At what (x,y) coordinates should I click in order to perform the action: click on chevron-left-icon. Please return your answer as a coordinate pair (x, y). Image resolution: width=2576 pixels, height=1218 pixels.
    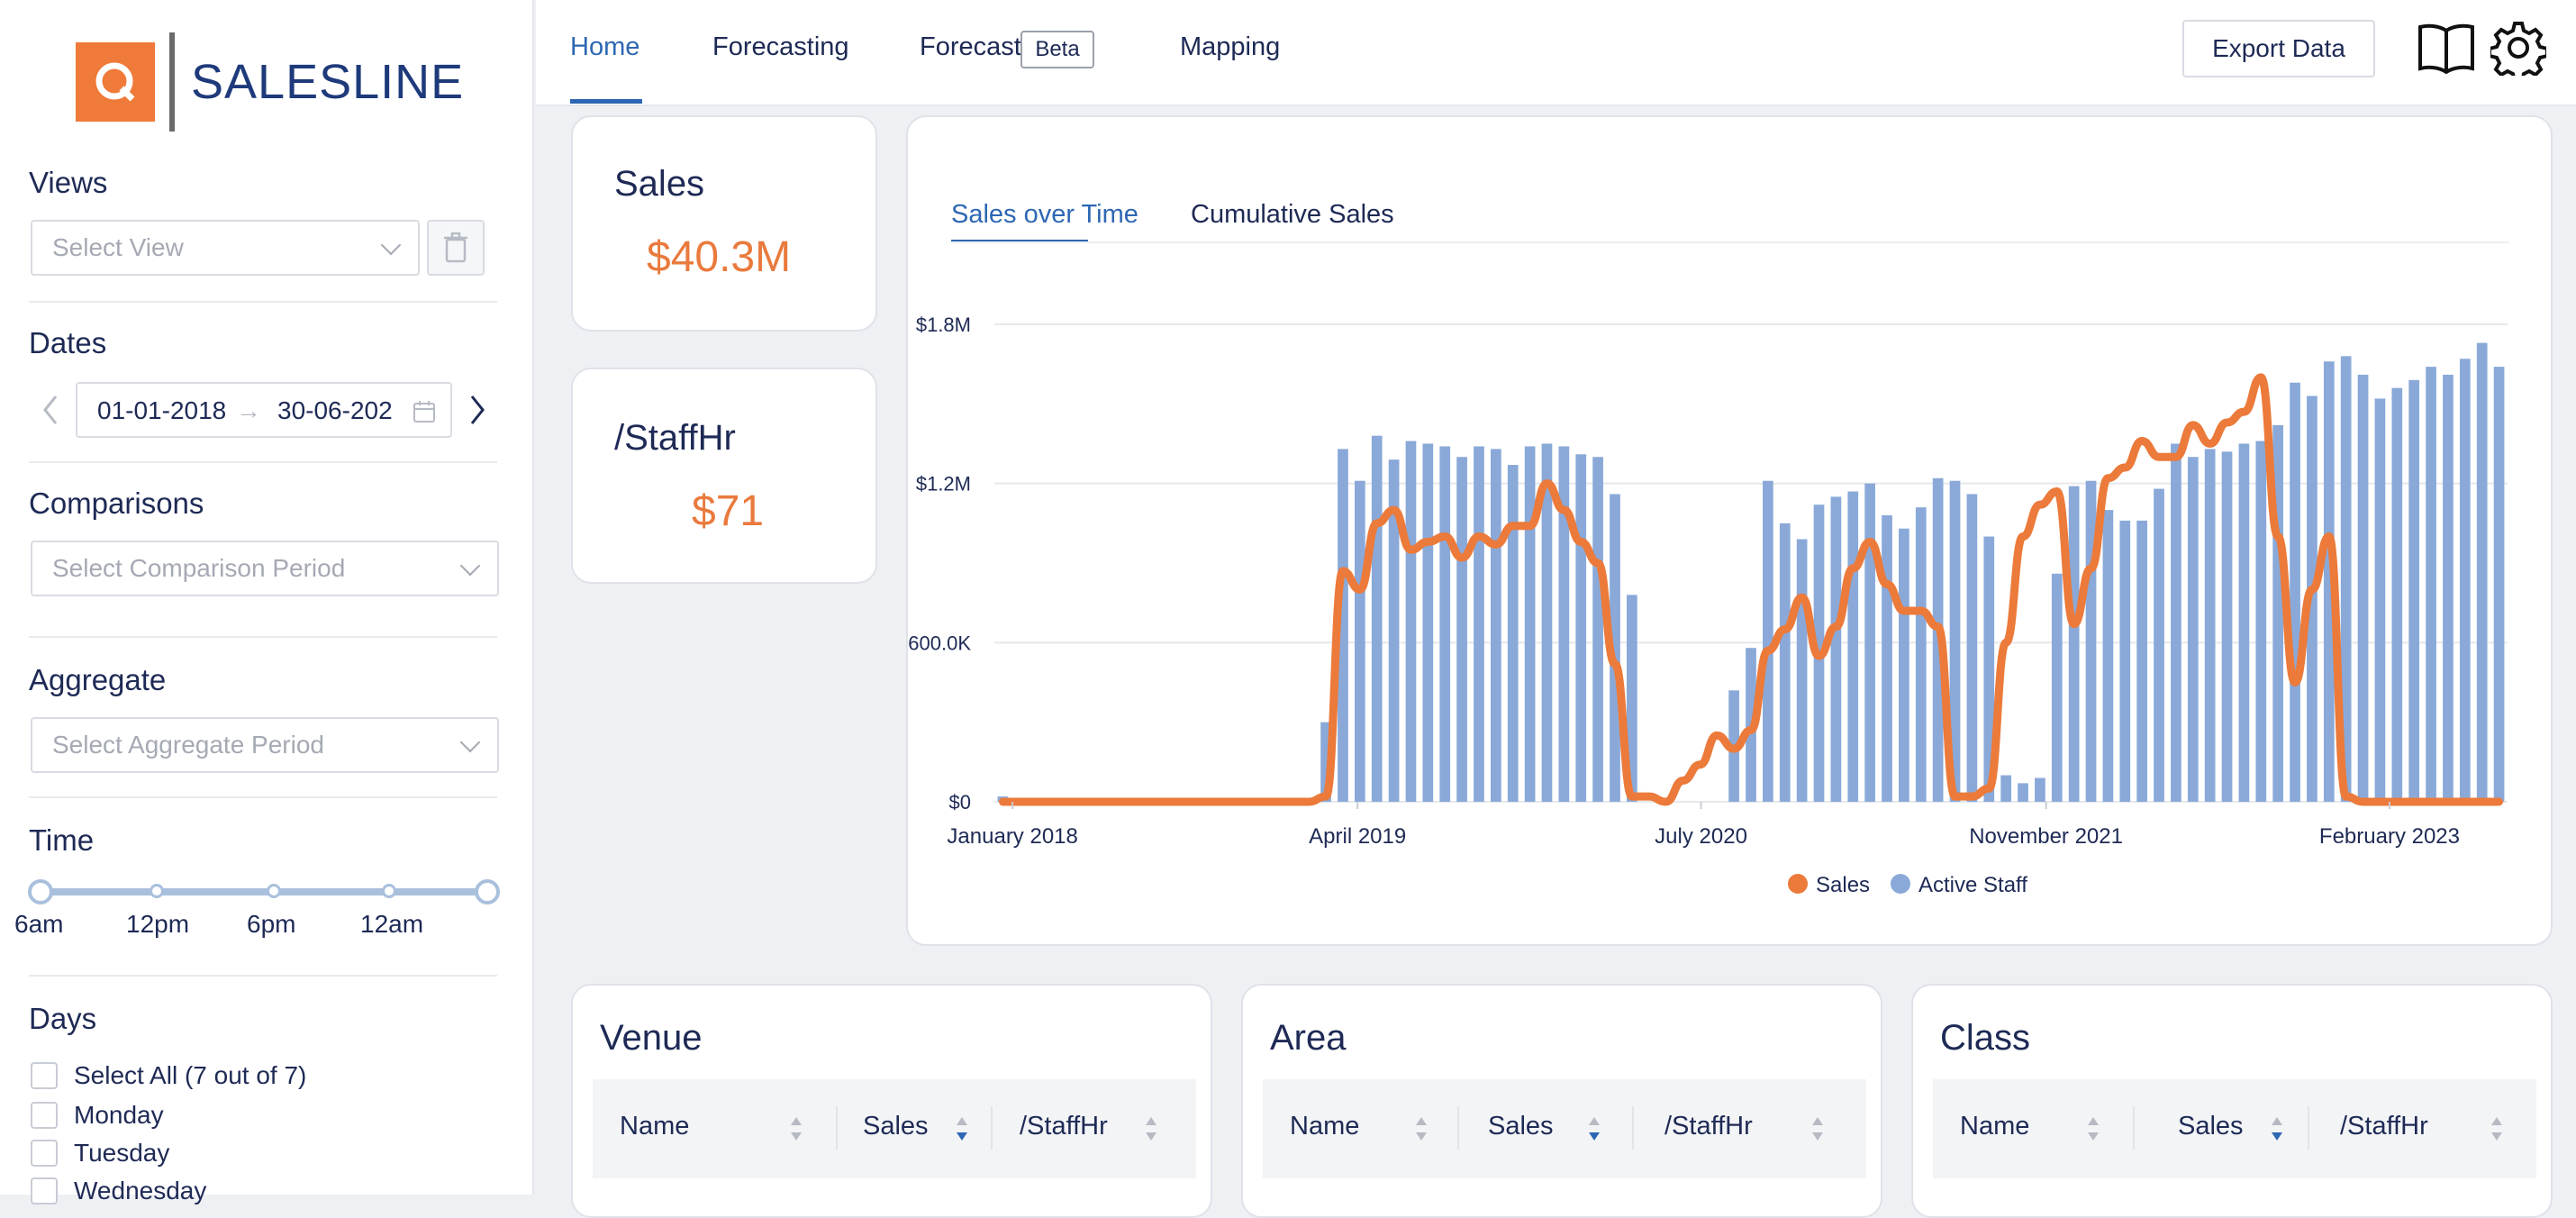
    Looking at the image, I should click on (50, 410).